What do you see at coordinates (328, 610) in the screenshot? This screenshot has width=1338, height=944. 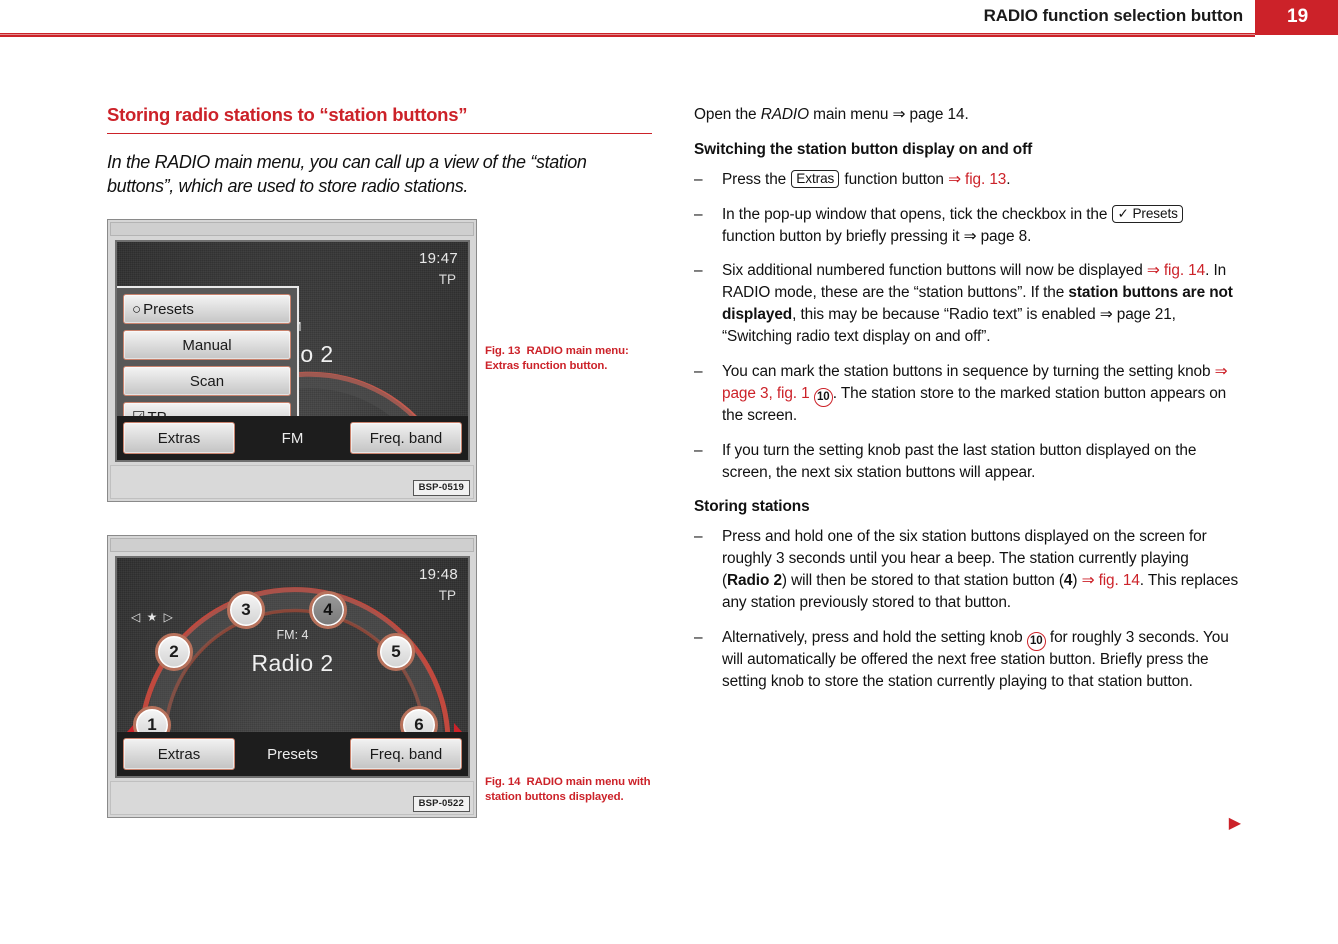 I see `station-button-4: 4` at bounding box center [328, 610].